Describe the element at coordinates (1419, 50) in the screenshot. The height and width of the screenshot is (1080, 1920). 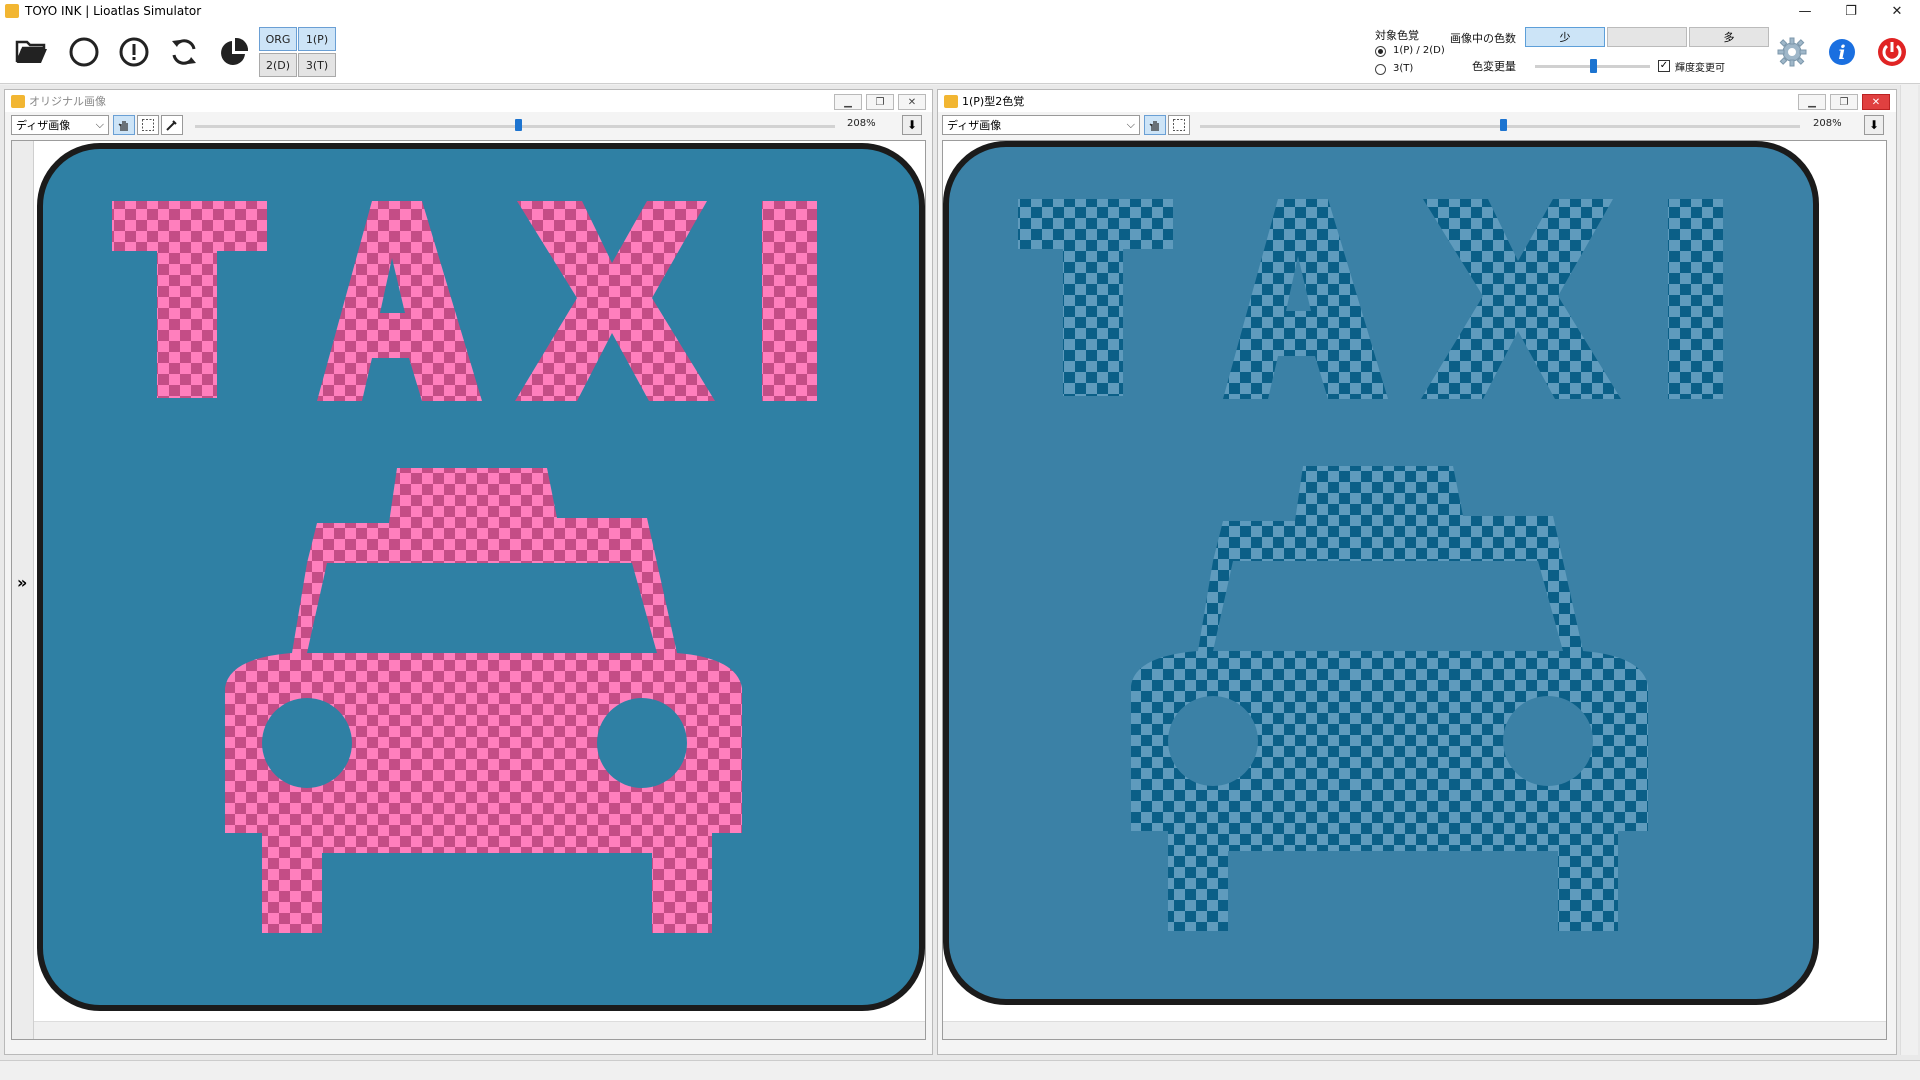
I see `radio-1p-2d-label: 1(P) / 2(D)` at that location.